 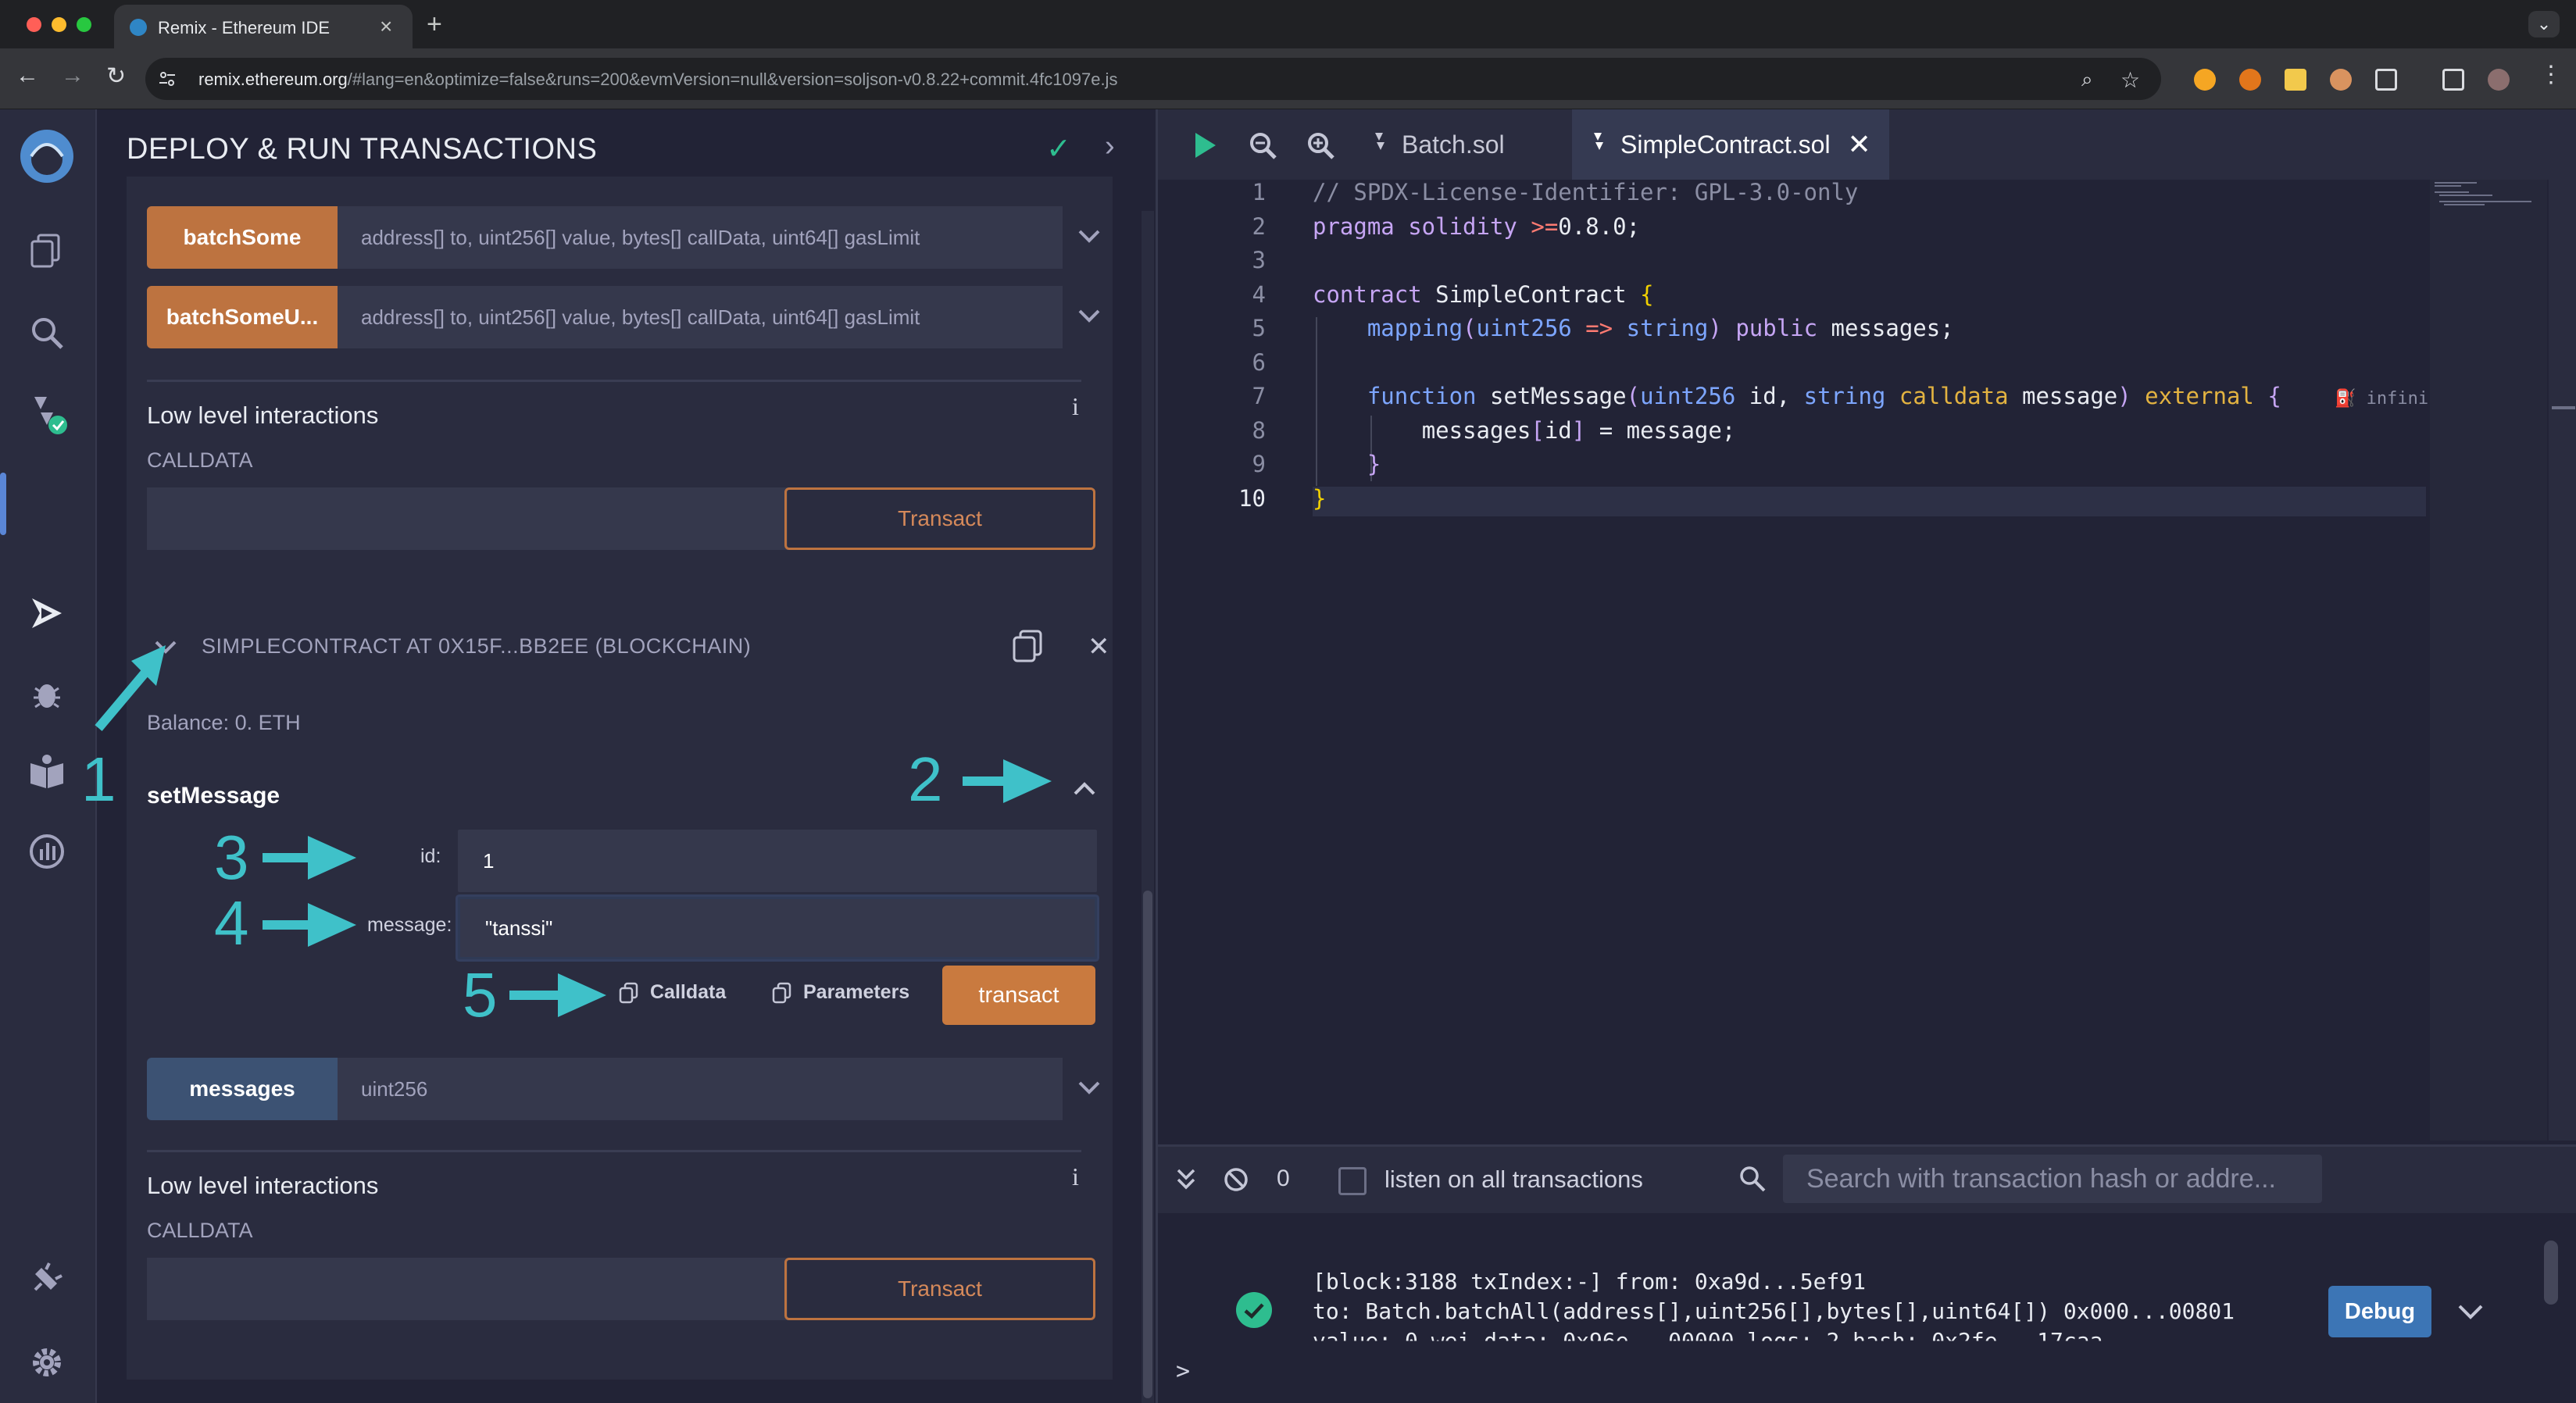 What do you see at coordinates (2471, 1312) in the screenshot?
I see `expand-tx-chevron-icon` at bounding box center [2471, 1312].